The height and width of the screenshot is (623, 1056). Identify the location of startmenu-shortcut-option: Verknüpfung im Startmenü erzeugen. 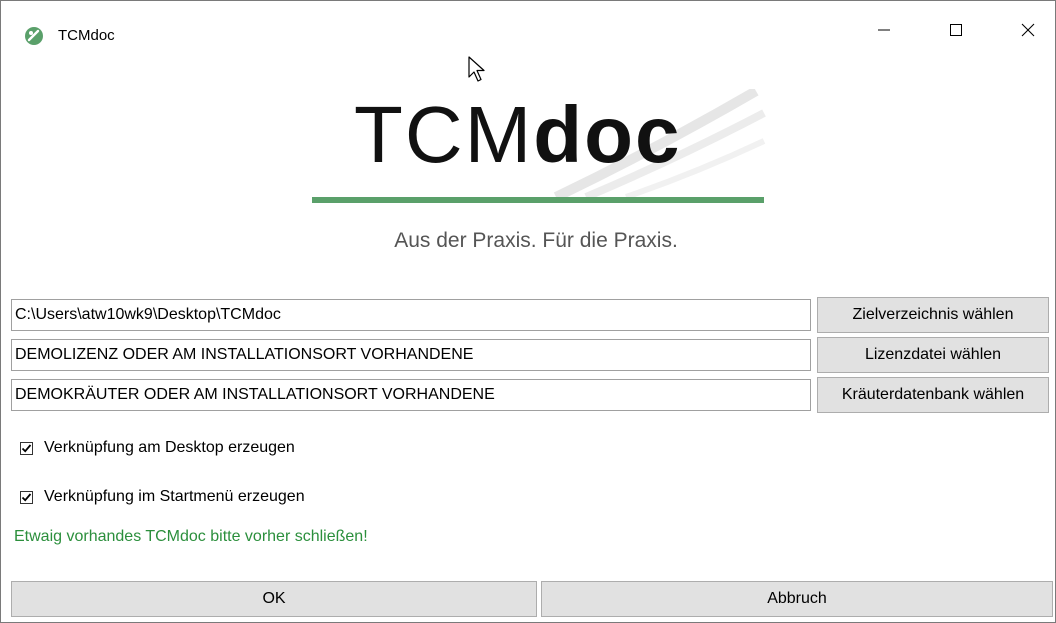
(162, 497).